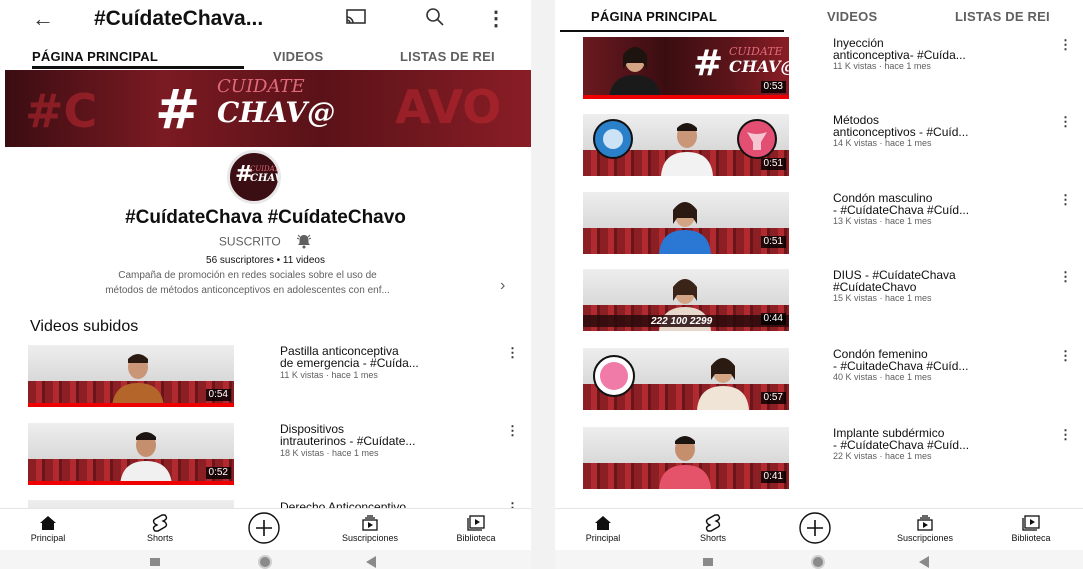 This screenshot has height=569, width=1083. I want to click on nav-label: Shorts, so click(159, 538).